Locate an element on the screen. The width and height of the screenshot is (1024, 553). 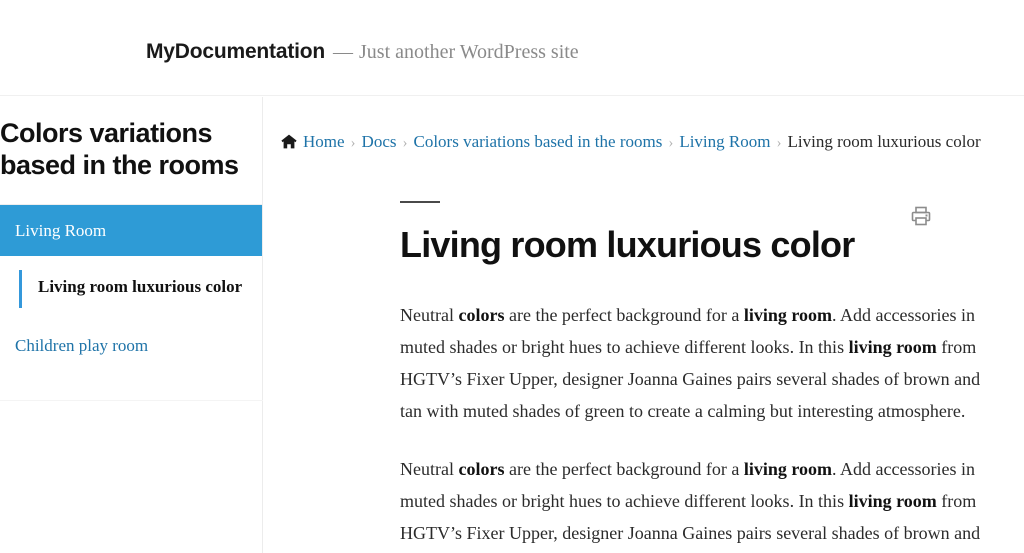
sidebar-item-children-play-room: Children play room is located at coordinates (81, 345).